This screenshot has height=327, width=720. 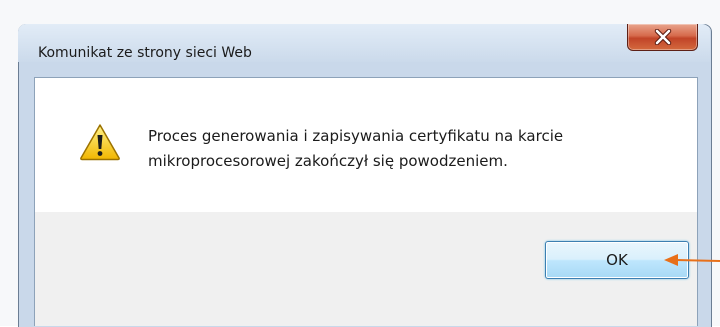 What do you see at coordinates (692, 260) in the screenshot?
I see `callout-arrow` at bounding box center [692, 260].